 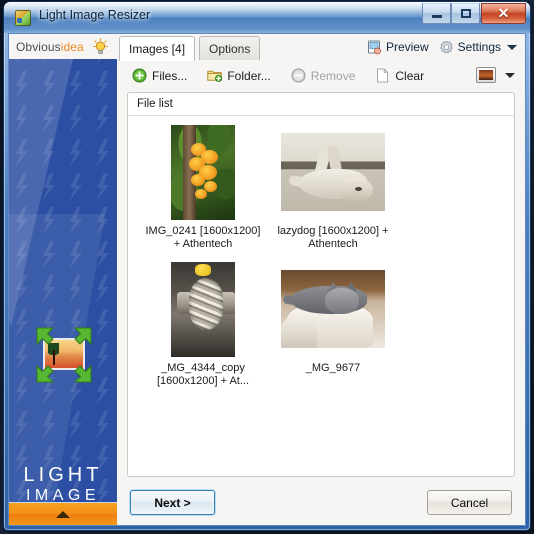 What do you see at coordinates (333, 237) in the screenshot?
I see `list-item-caption: lazydog [1600x1200] + Athentech` at bounding box center [333, 237].